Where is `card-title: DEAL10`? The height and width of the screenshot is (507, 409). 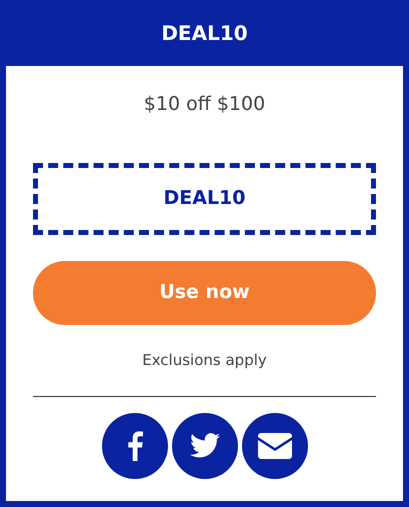 card-title: DEAL10 is located at coordinates (204, 33).